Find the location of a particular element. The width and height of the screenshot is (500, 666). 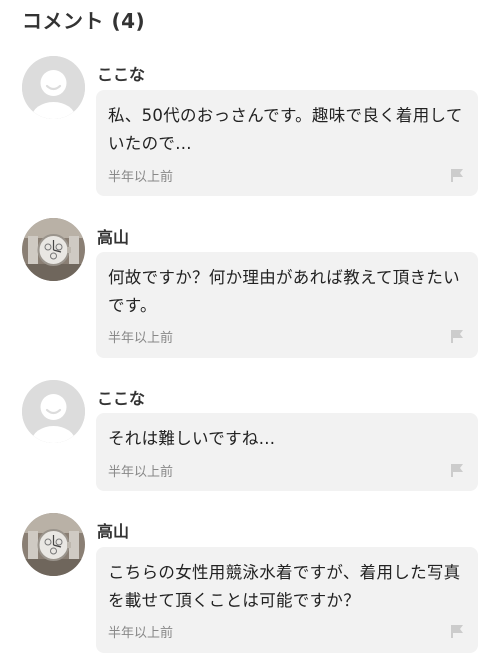

comments-section-title: コメント (4) is located at coordinates (84, 21).